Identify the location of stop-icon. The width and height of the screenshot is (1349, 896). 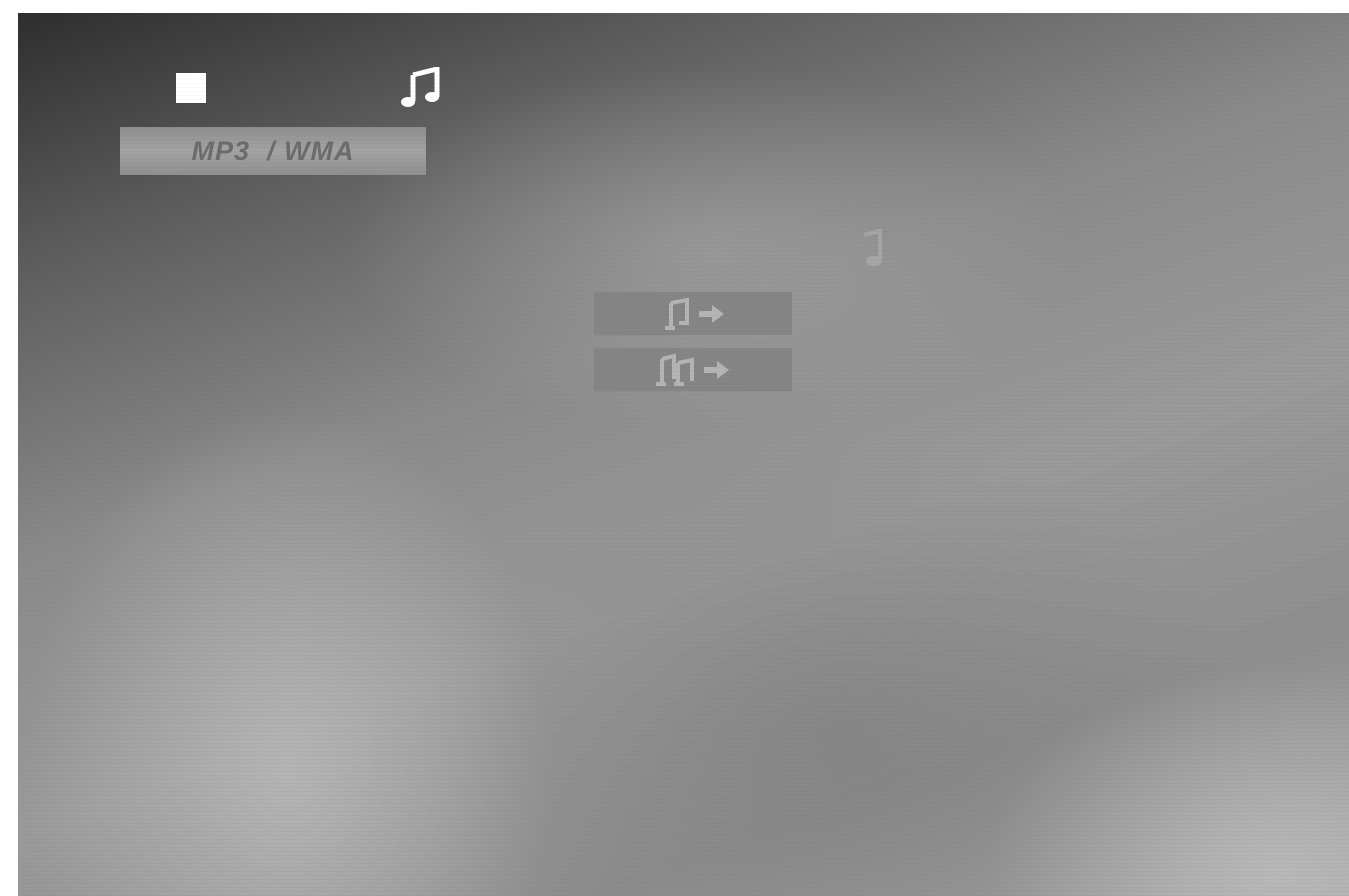
(191, 88).